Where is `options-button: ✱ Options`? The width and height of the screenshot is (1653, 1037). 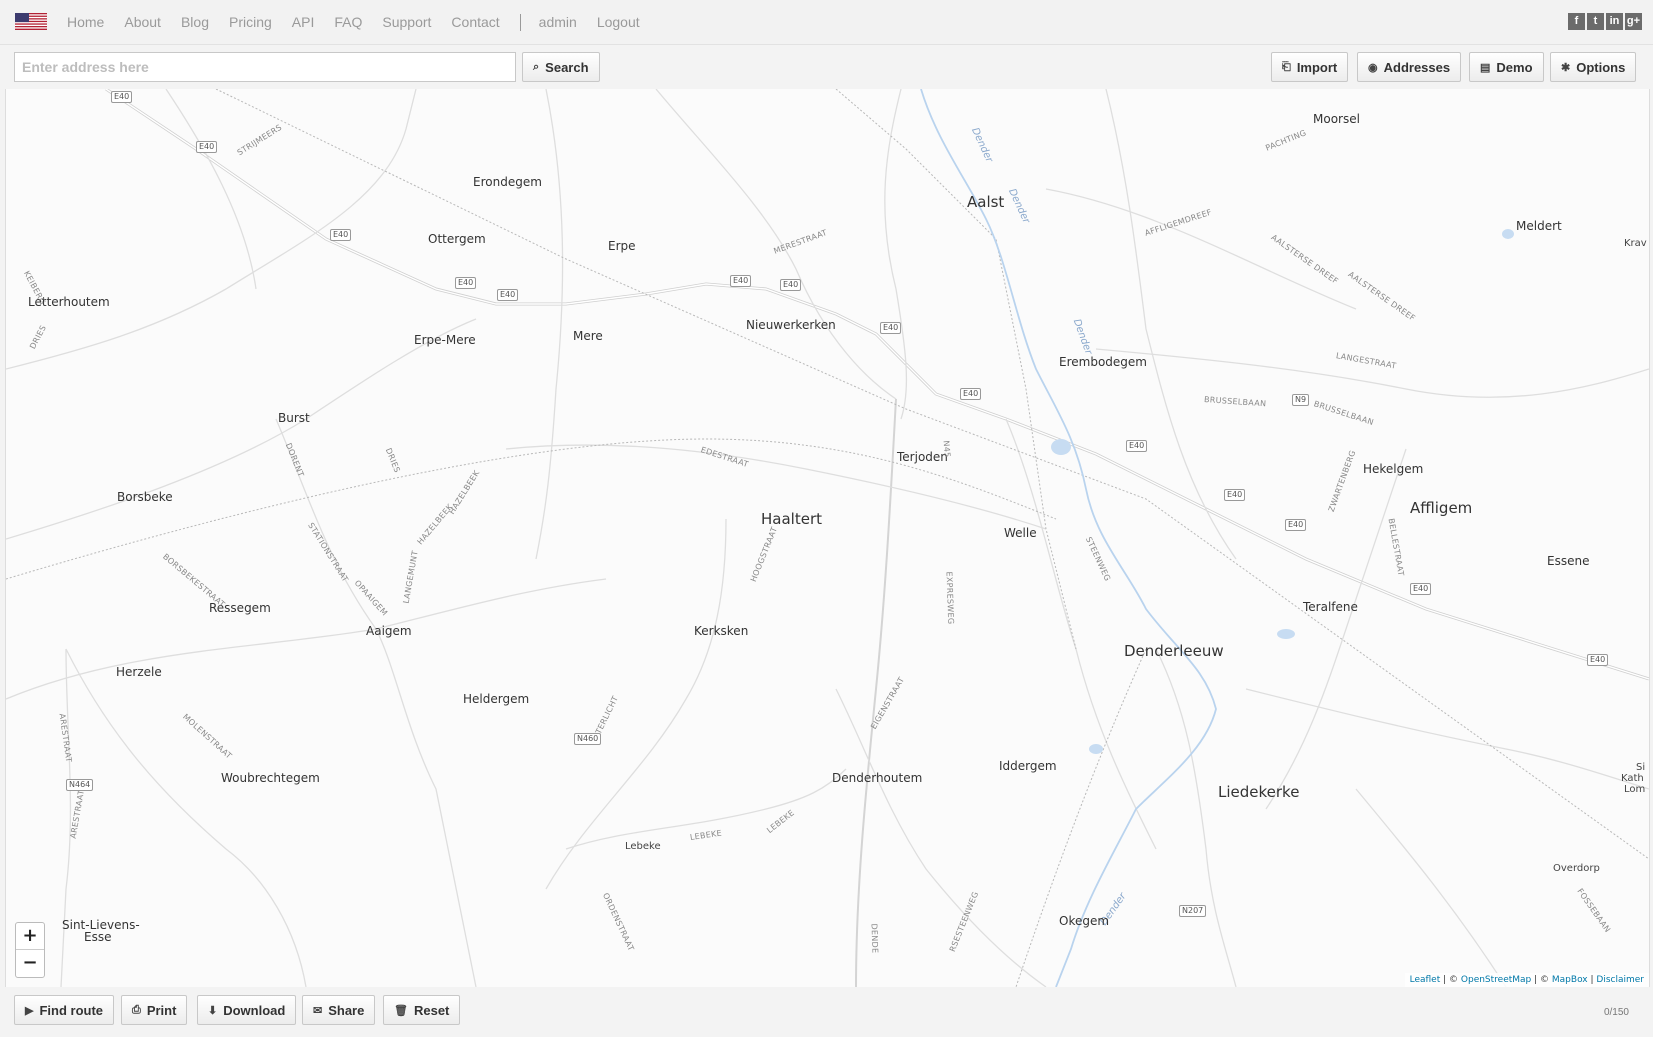
options-button: ✱ Options is located at coordinates (1593, 67).